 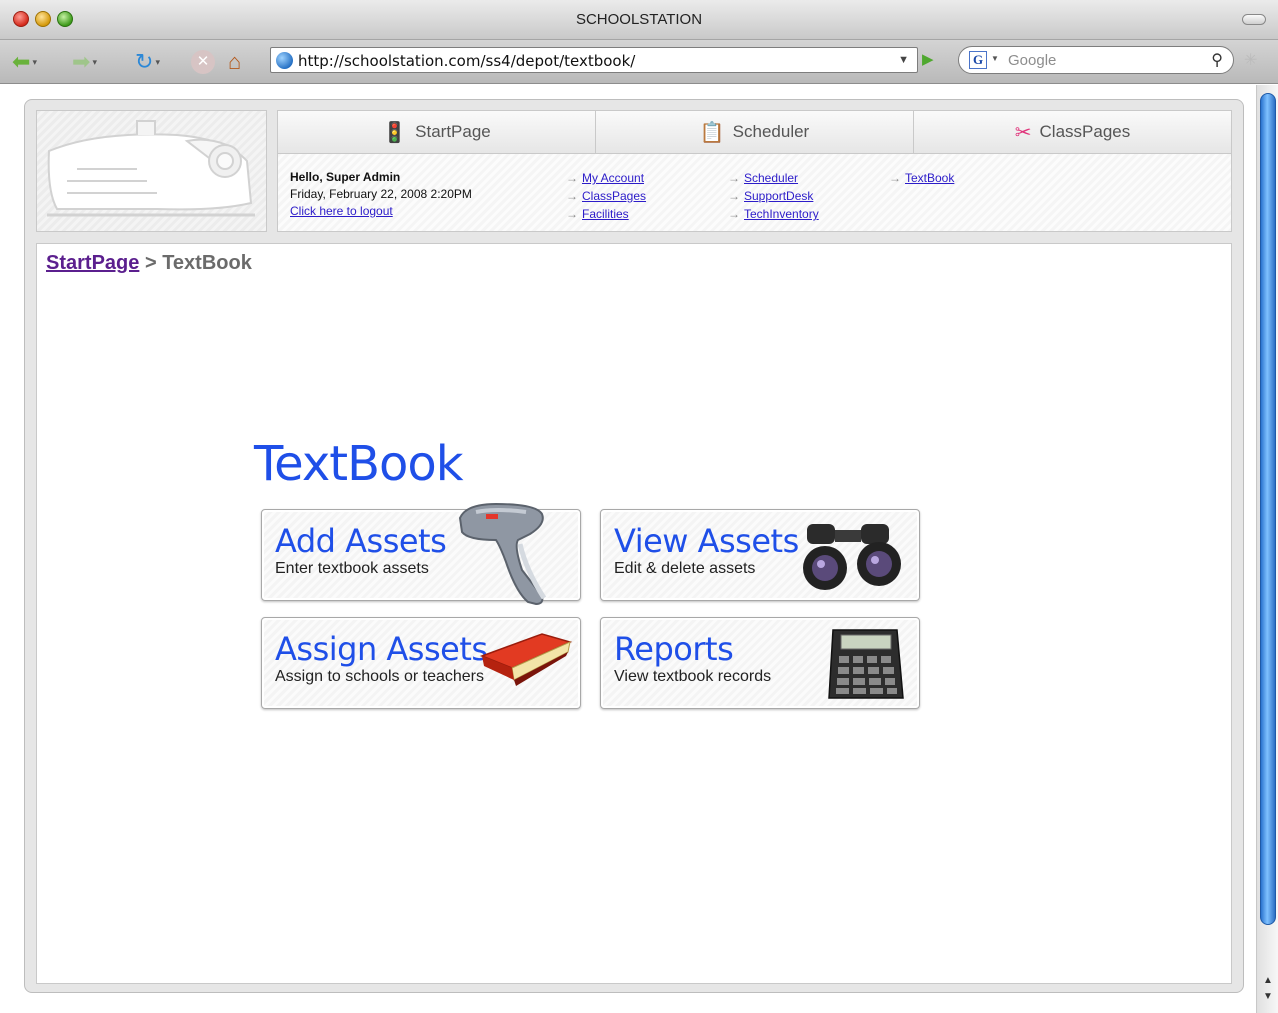 What do you see at coordinates (1268, 509) in the screenshot?
I see `scrollbar-thumb` at bounding box center [1268, 509].